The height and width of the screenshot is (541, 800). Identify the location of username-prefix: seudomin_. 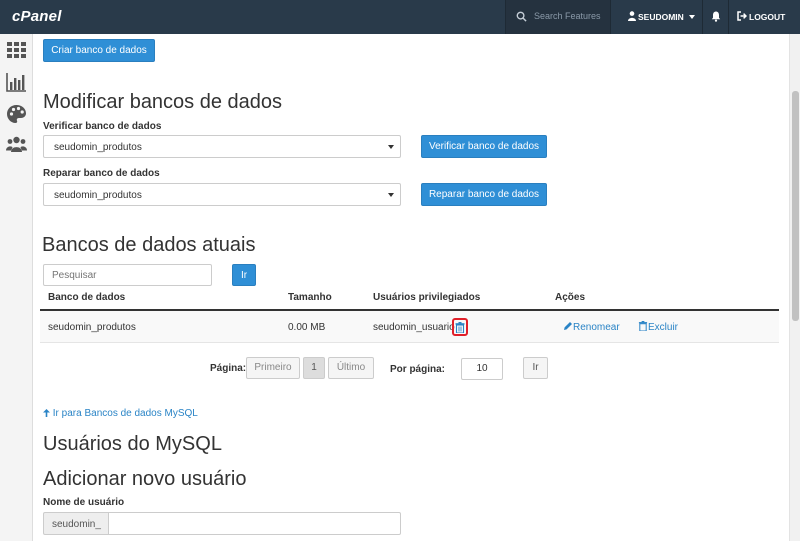
(76, 523).